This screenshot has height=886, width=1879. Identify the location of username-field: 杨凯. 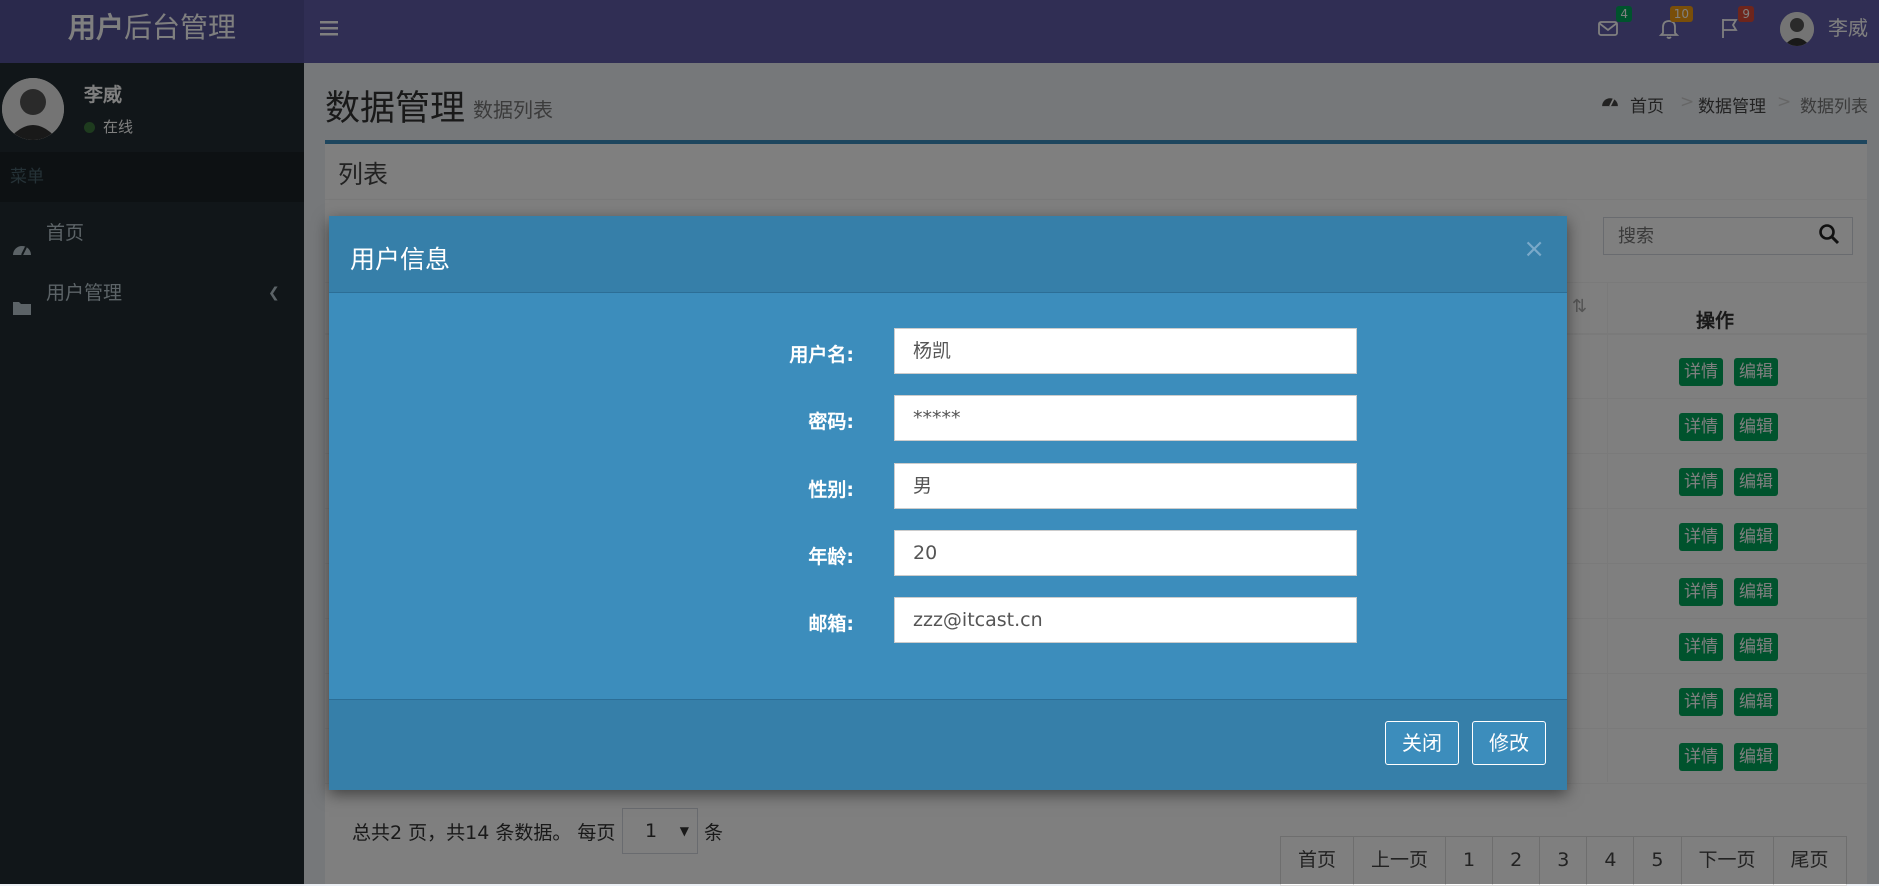
(1125, 351).